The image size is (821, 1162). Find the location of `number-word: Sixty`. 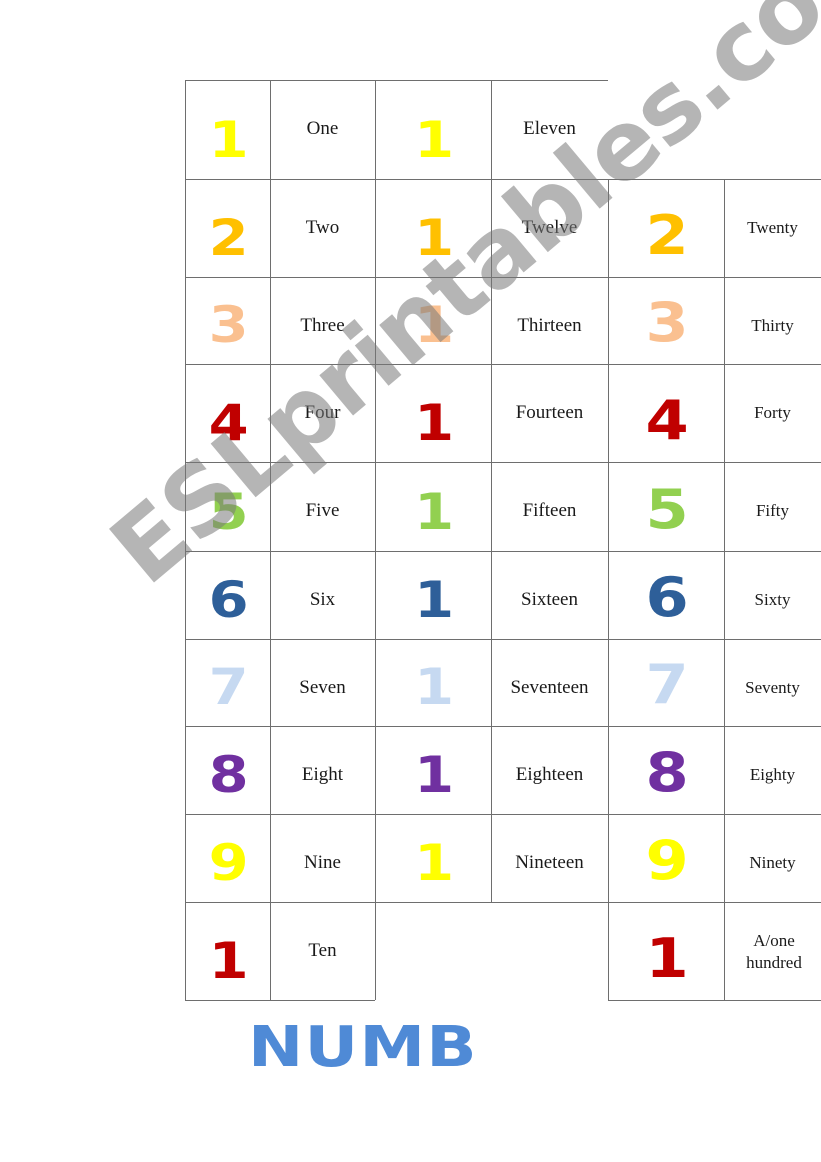

number-word: Sixty is located at coordinates (772, 599).